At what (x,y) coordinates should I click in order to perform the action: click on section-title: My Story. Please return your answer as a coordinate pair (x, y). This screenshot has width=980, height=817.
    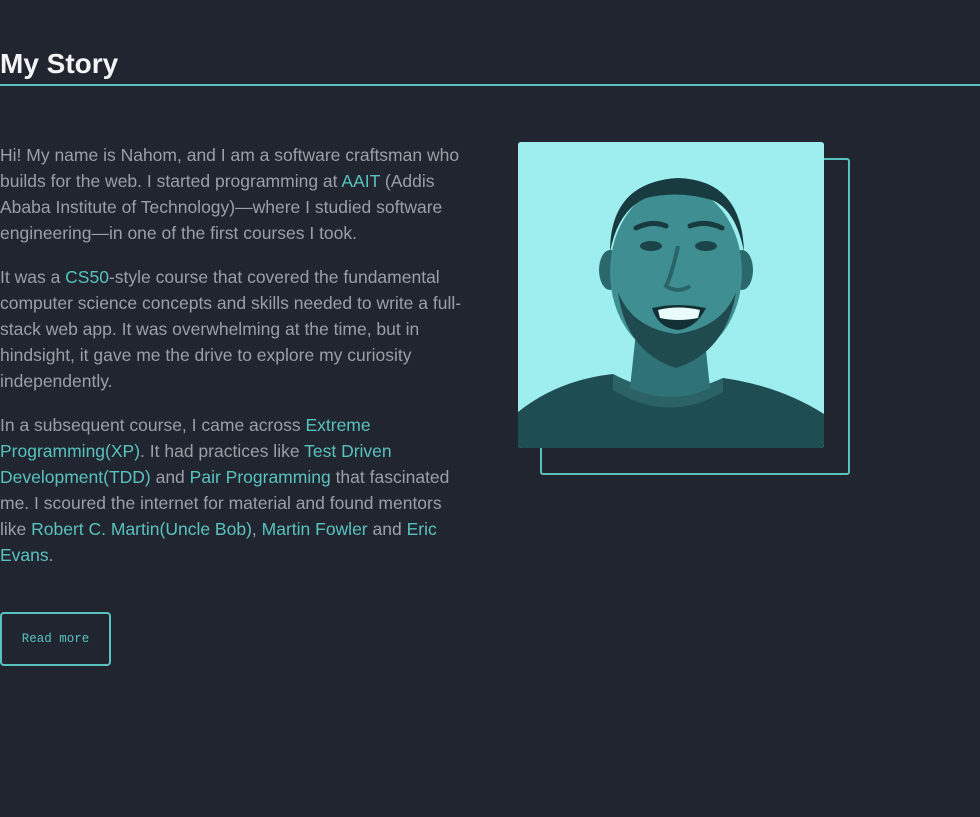
    Looking at the image, I should click on (59, 63).